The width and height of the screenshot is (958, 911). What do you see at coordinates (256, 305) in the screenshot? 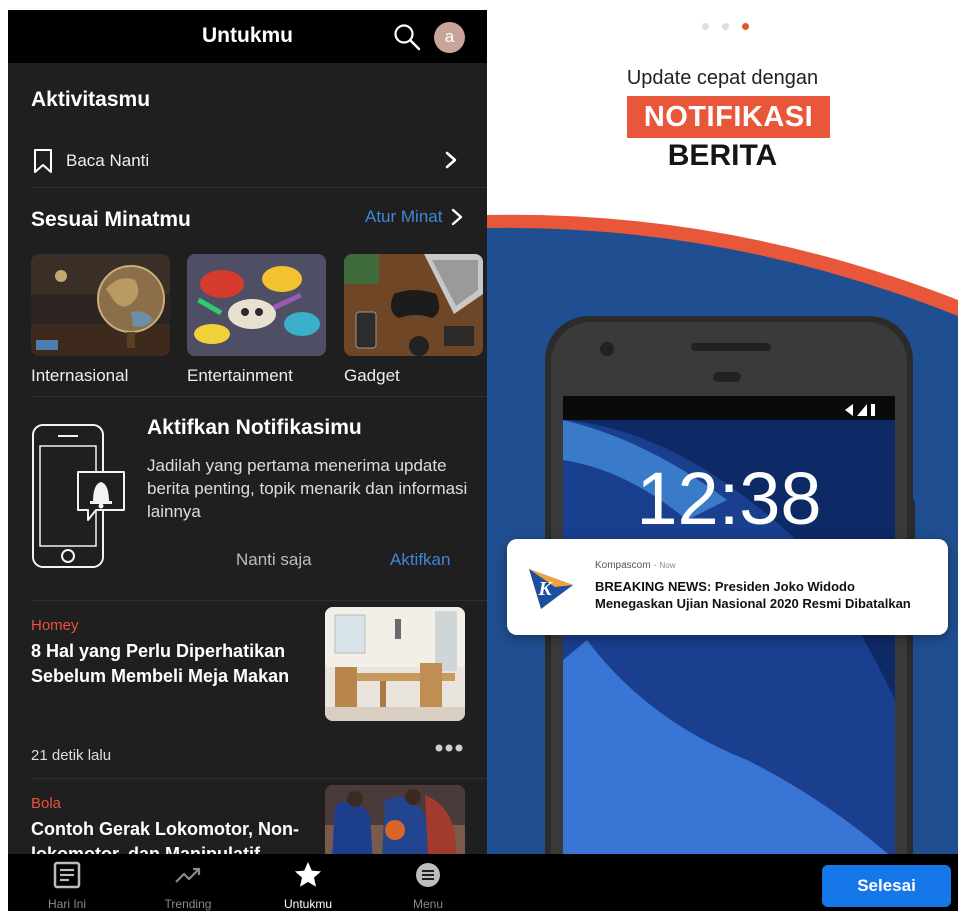
I see `topic-image-masks` at bounding box center [256, 305].